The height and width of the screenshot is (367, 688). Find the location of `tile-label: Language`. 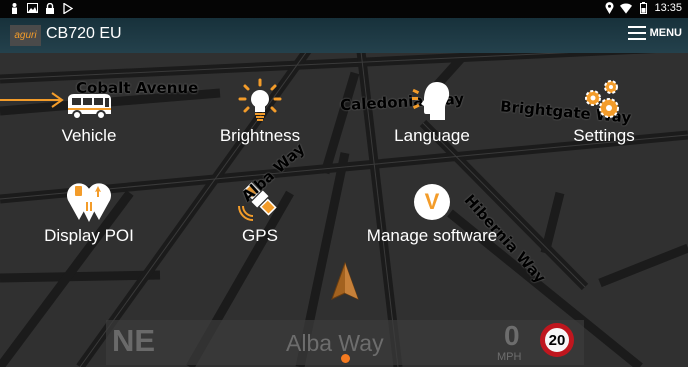

tile-label: Language is located at coordinates (432, 135).